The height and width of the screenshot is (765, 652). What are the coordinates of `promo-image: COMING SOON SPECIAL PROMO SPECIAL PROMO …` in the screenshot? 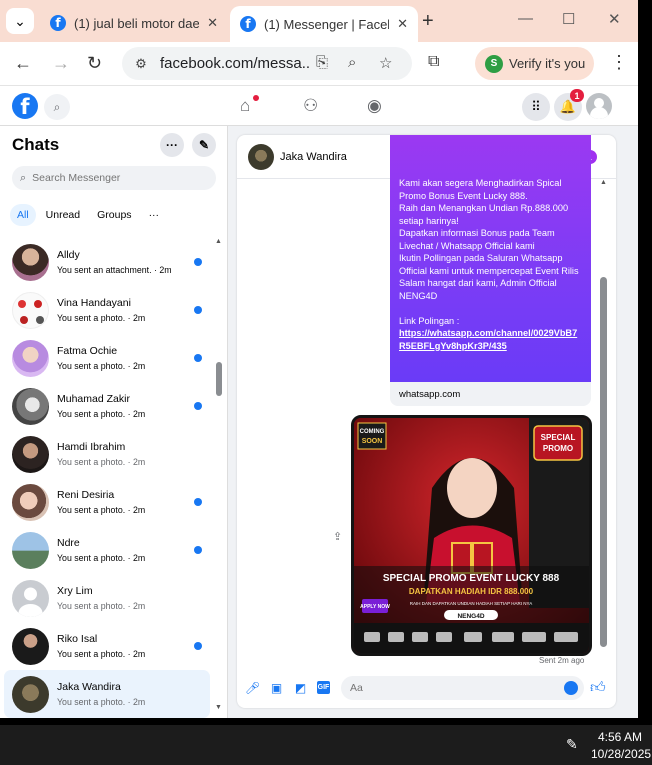 It's located at (471, 535).